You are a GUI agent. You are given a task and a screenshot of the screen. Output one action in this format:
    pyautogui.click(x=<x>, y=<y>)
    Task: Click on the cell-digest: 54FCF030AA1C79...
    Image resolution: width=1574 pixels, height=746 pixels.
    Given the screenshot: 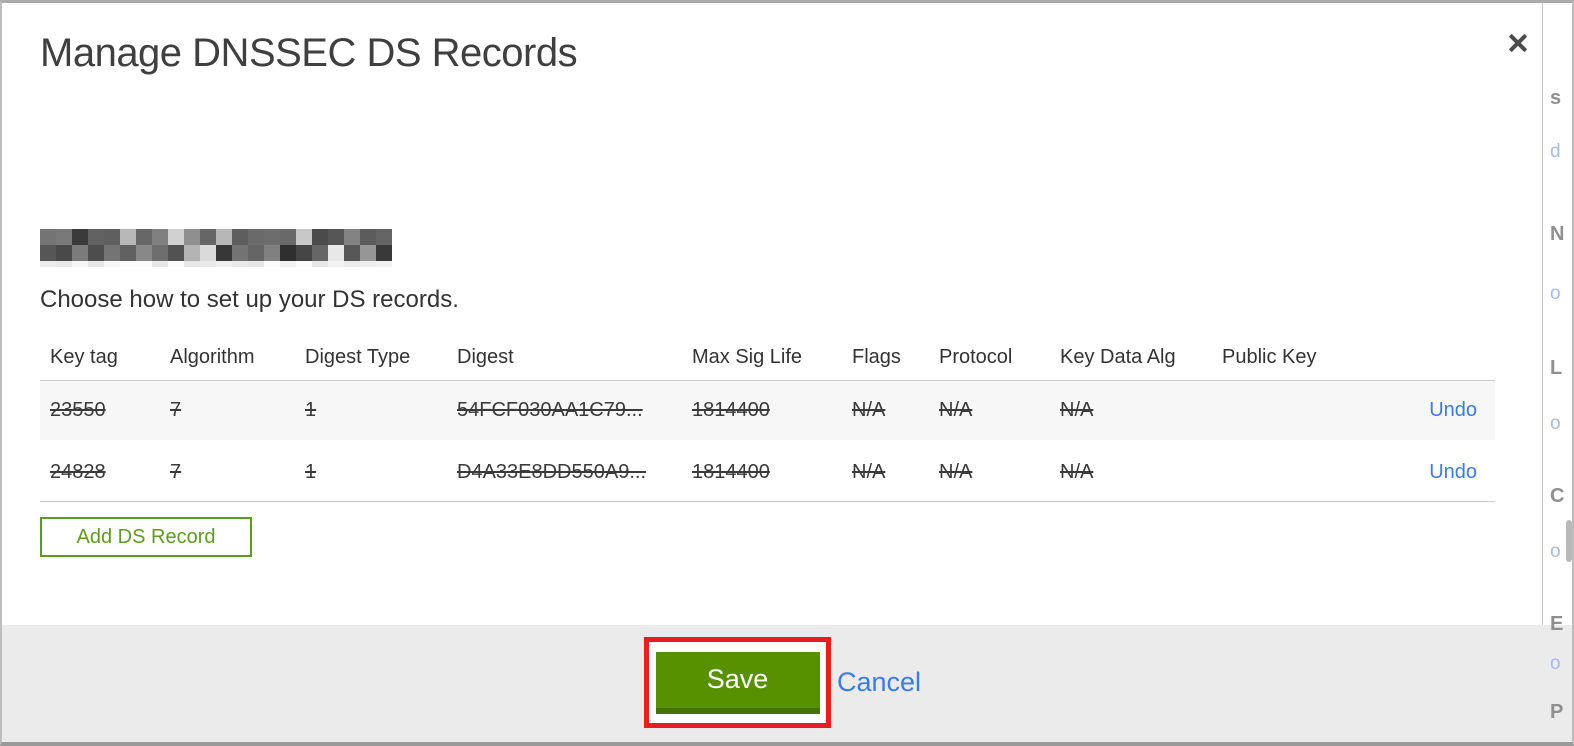 What is the action you would take?
    pyautogui.click(x=550, y=410)
    